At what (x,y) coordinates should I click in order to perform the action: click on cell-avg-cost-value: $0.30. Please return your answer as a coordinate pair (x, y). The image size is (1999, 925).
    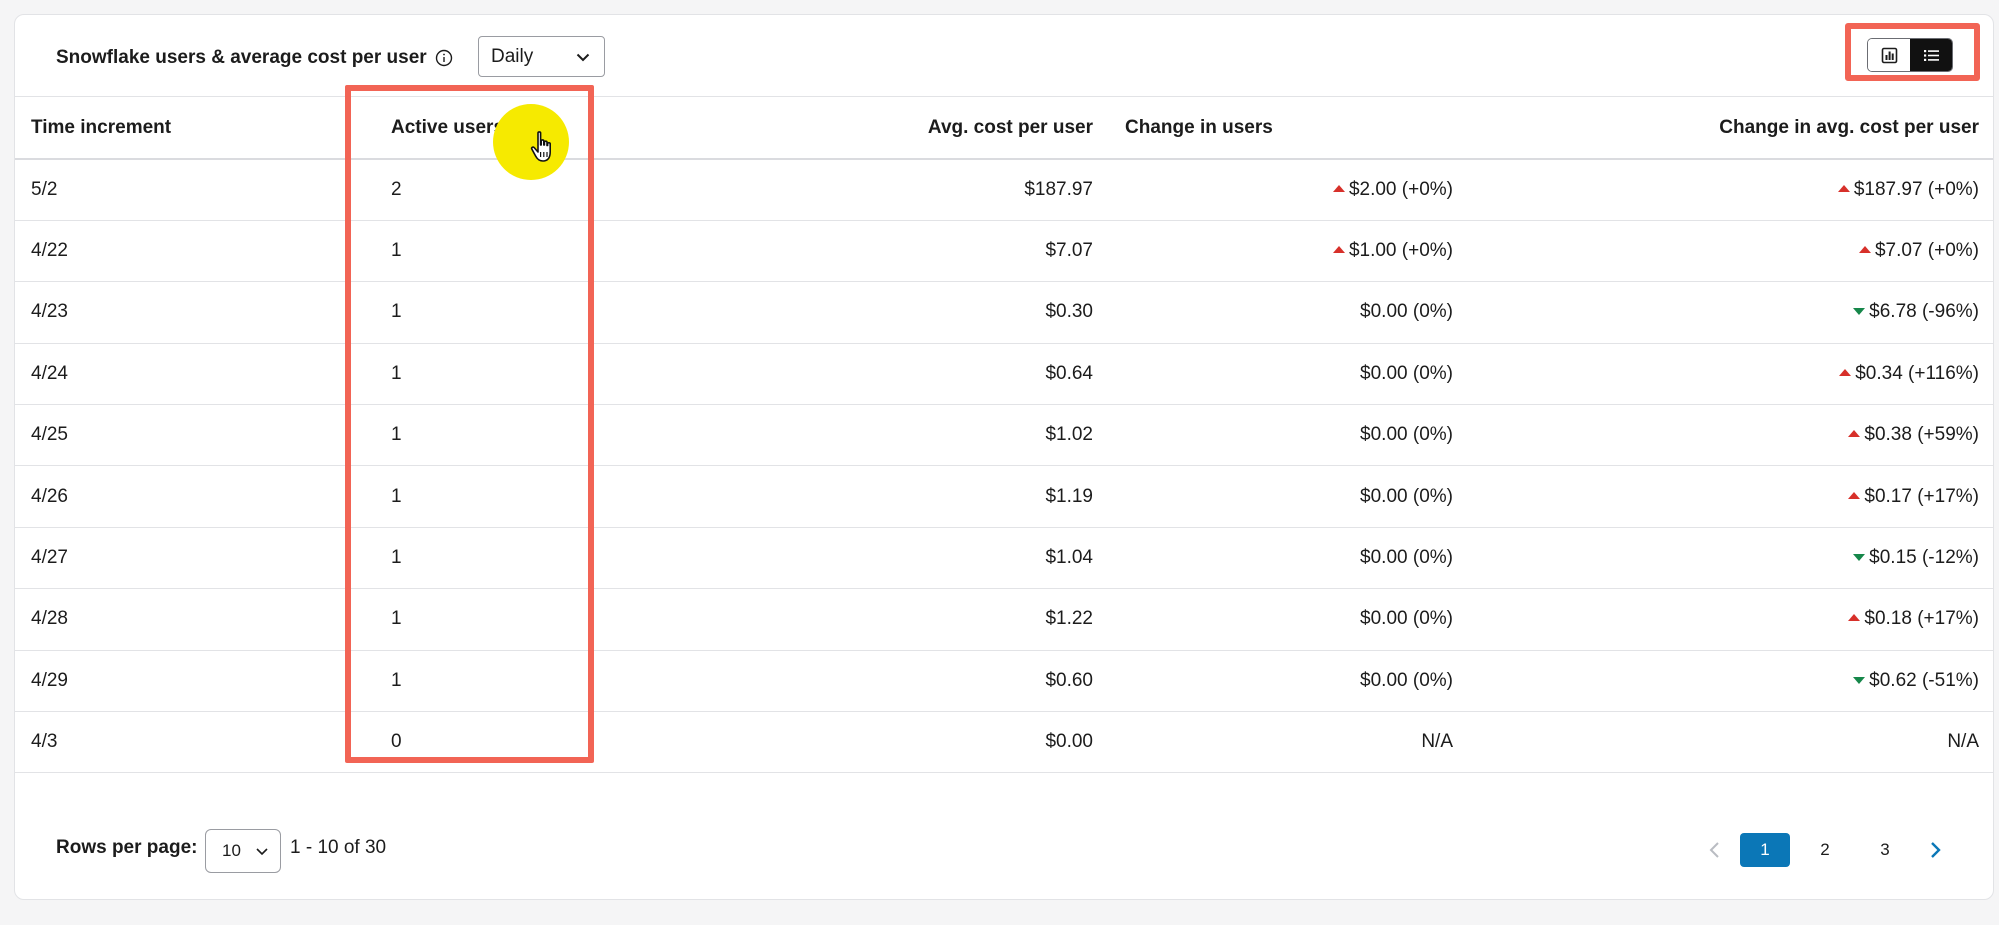
    Looking at the image, I should click on (1069, 312).